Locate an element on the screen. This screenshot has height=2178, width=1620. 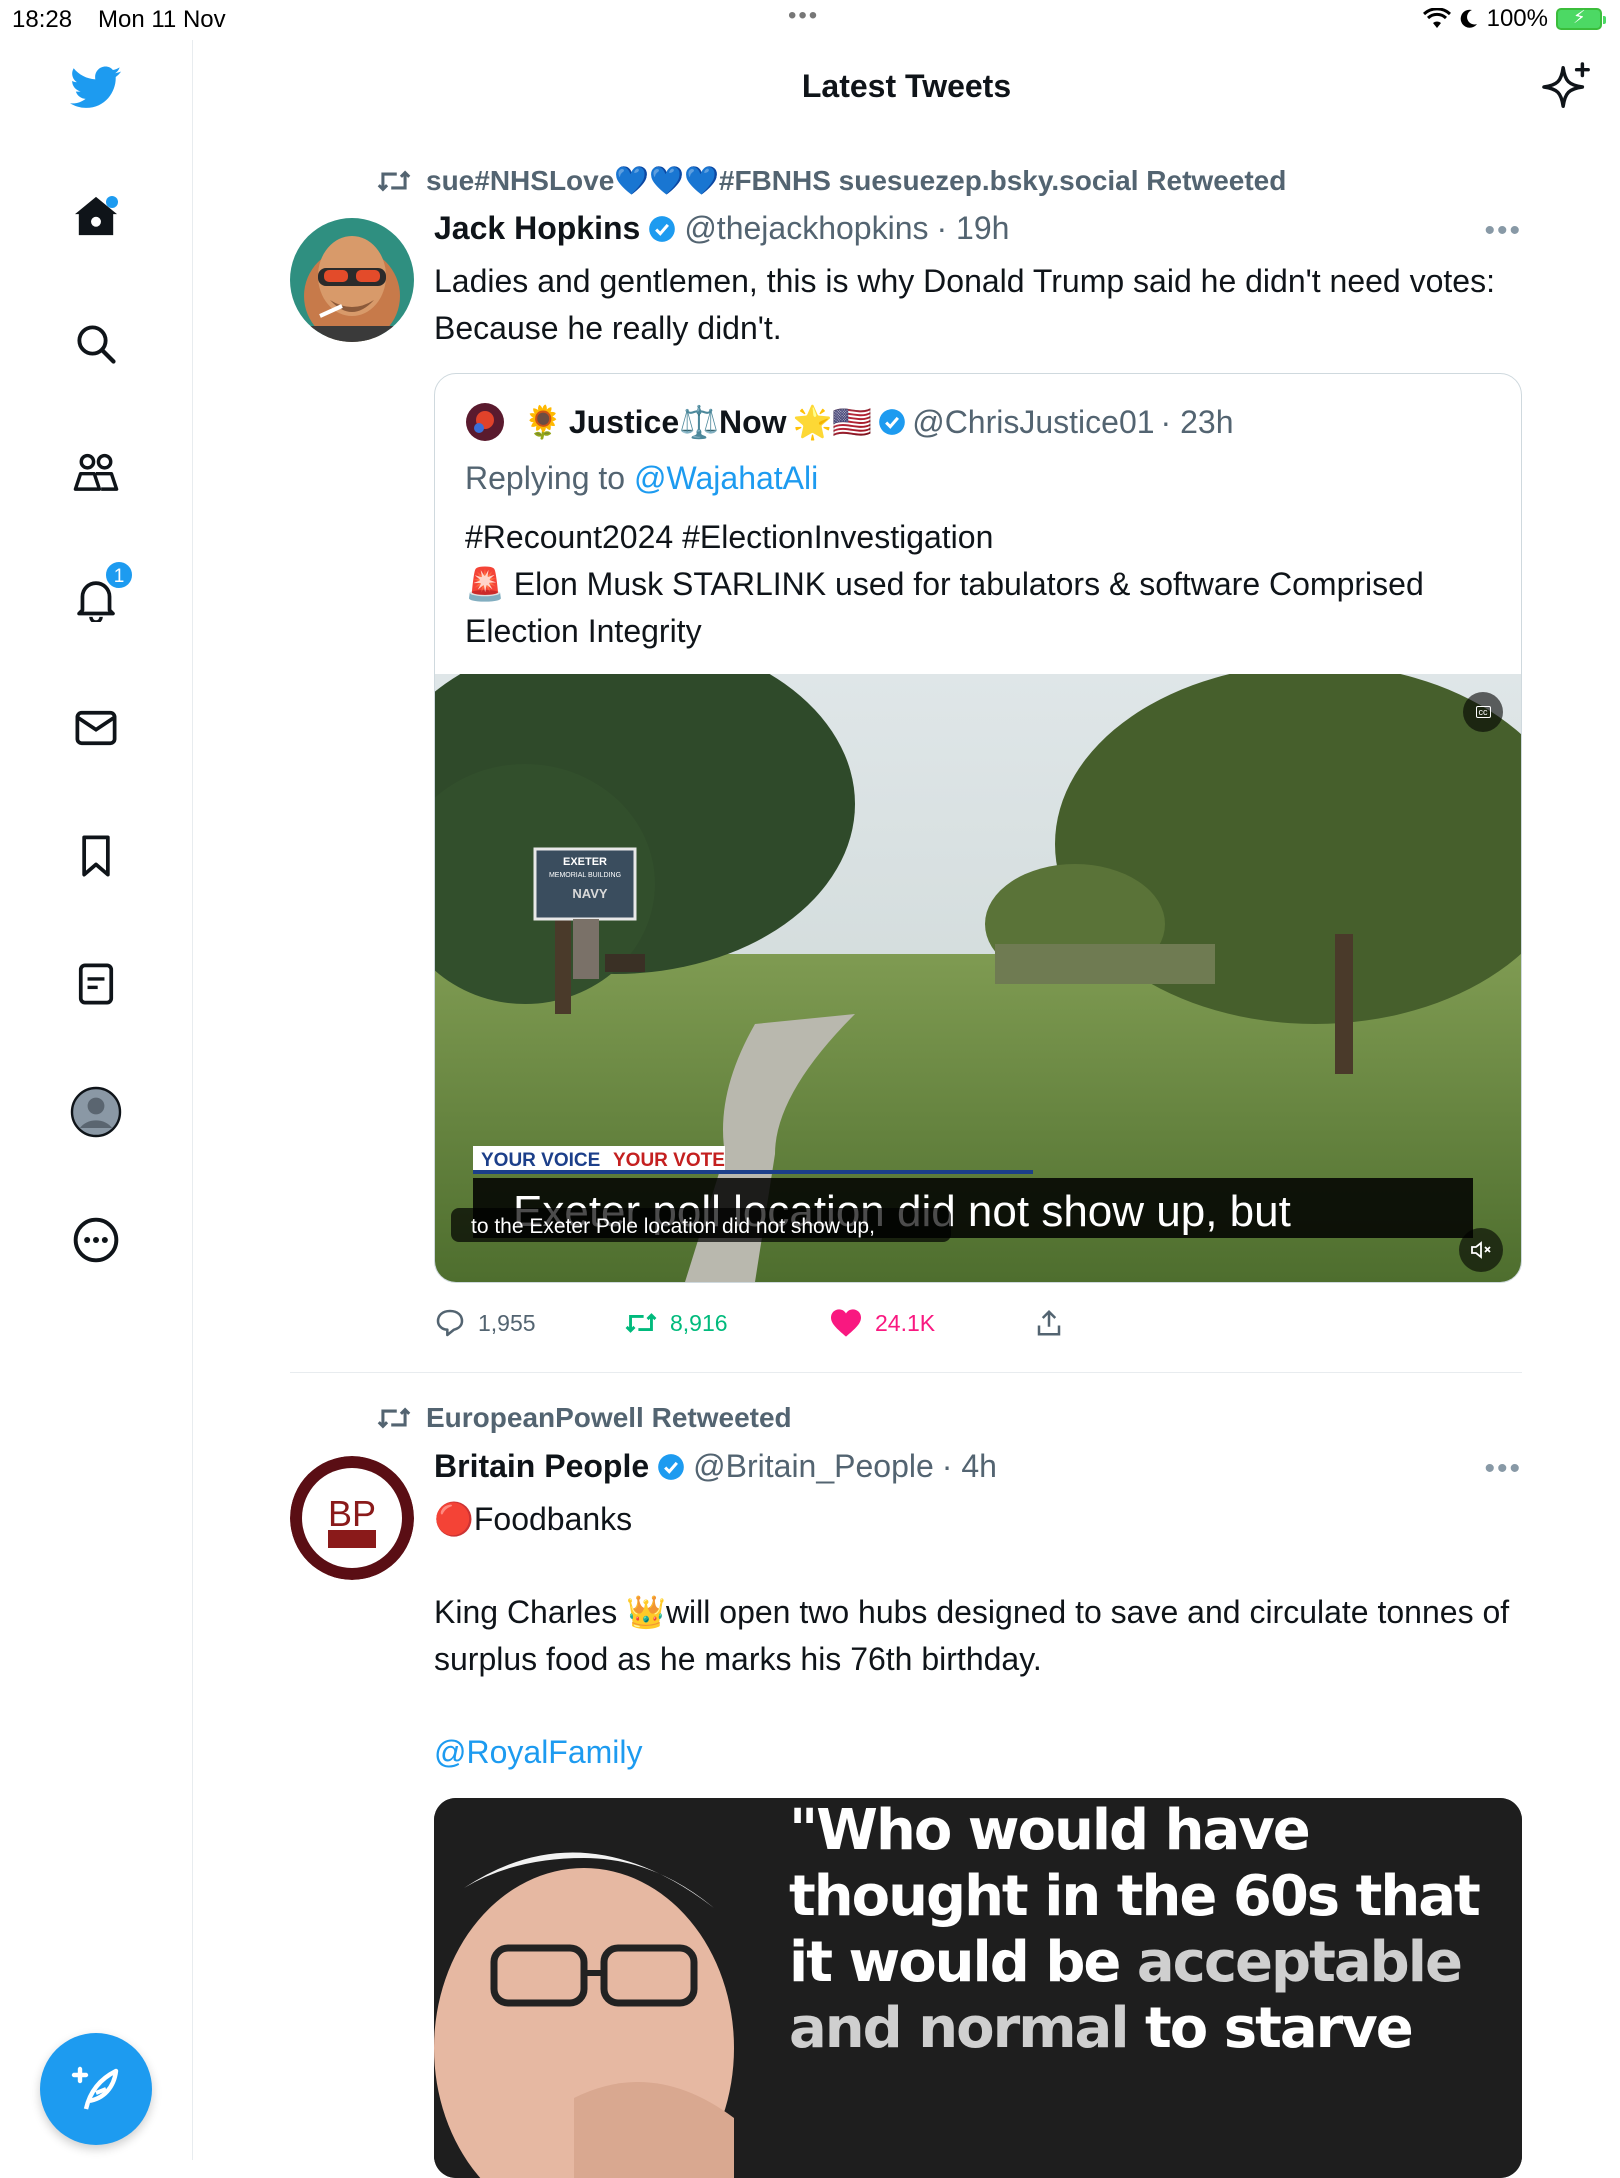
status-right: 100% ⚡ is located at coordinates (1514, 19).